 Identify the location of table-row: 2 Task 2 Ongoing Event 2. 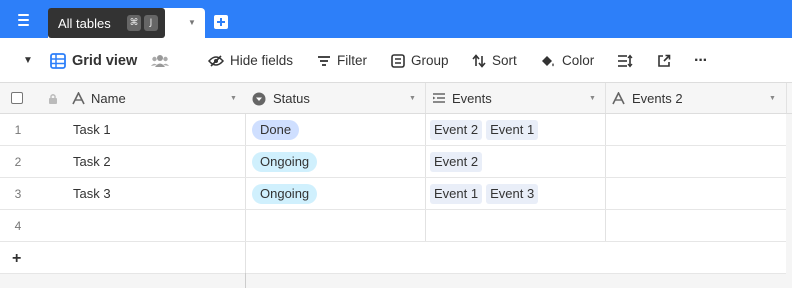
(393, 162).